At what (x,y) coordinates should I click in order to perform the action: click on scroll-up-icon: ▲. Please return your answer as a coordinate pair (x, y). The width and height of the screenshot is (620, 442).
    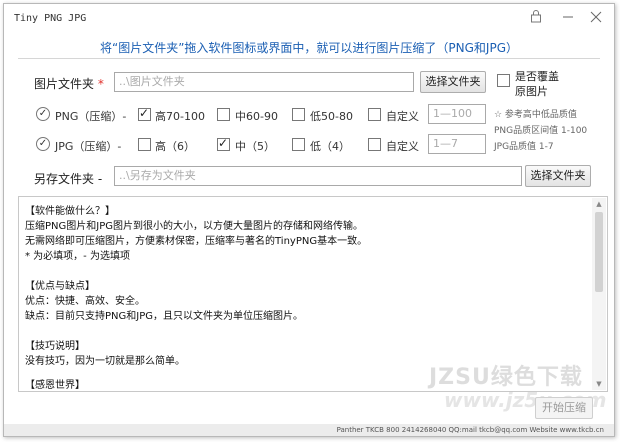
    Looking at the image, I should click on (599, 204).